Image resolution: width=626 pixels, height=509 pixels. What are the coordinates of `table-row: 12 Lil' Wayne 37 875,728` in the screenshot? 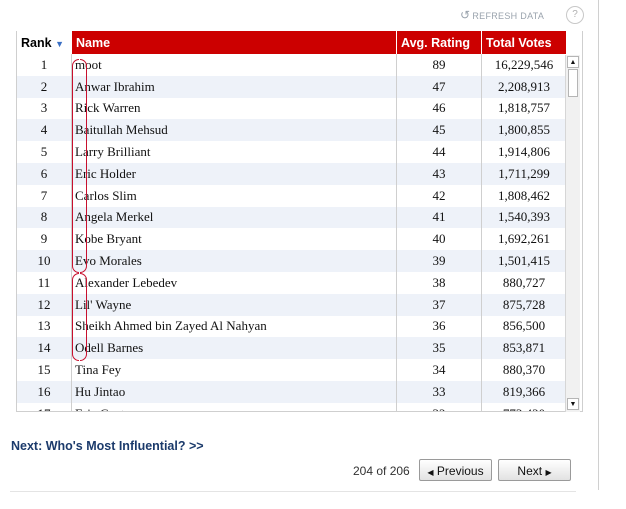 It's located at (291, 304).